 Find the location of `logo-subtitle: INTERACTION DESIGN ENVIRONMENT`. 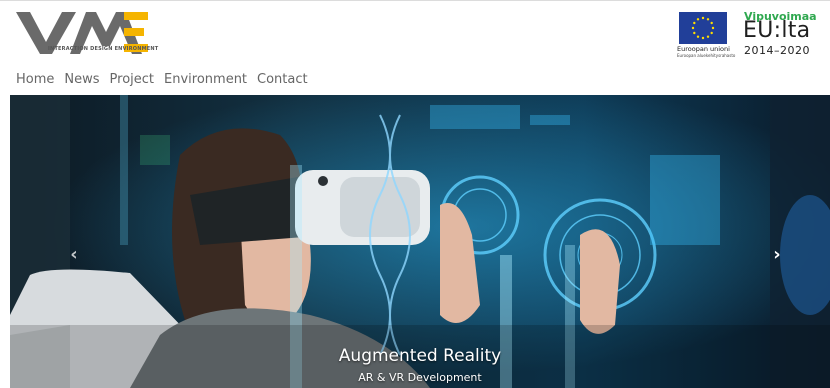

logo-subtitle: INTERACTION DESIGN ENVIRONMENT is located at coordinates (103, 49).